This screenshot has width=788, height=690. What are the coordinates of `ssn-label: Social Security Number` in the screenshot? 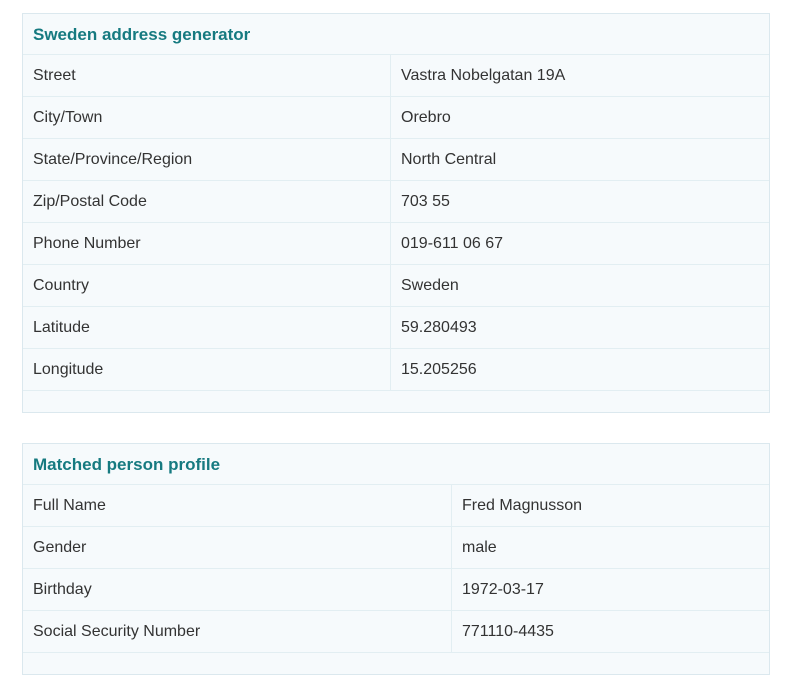 It's located at (237, 631).